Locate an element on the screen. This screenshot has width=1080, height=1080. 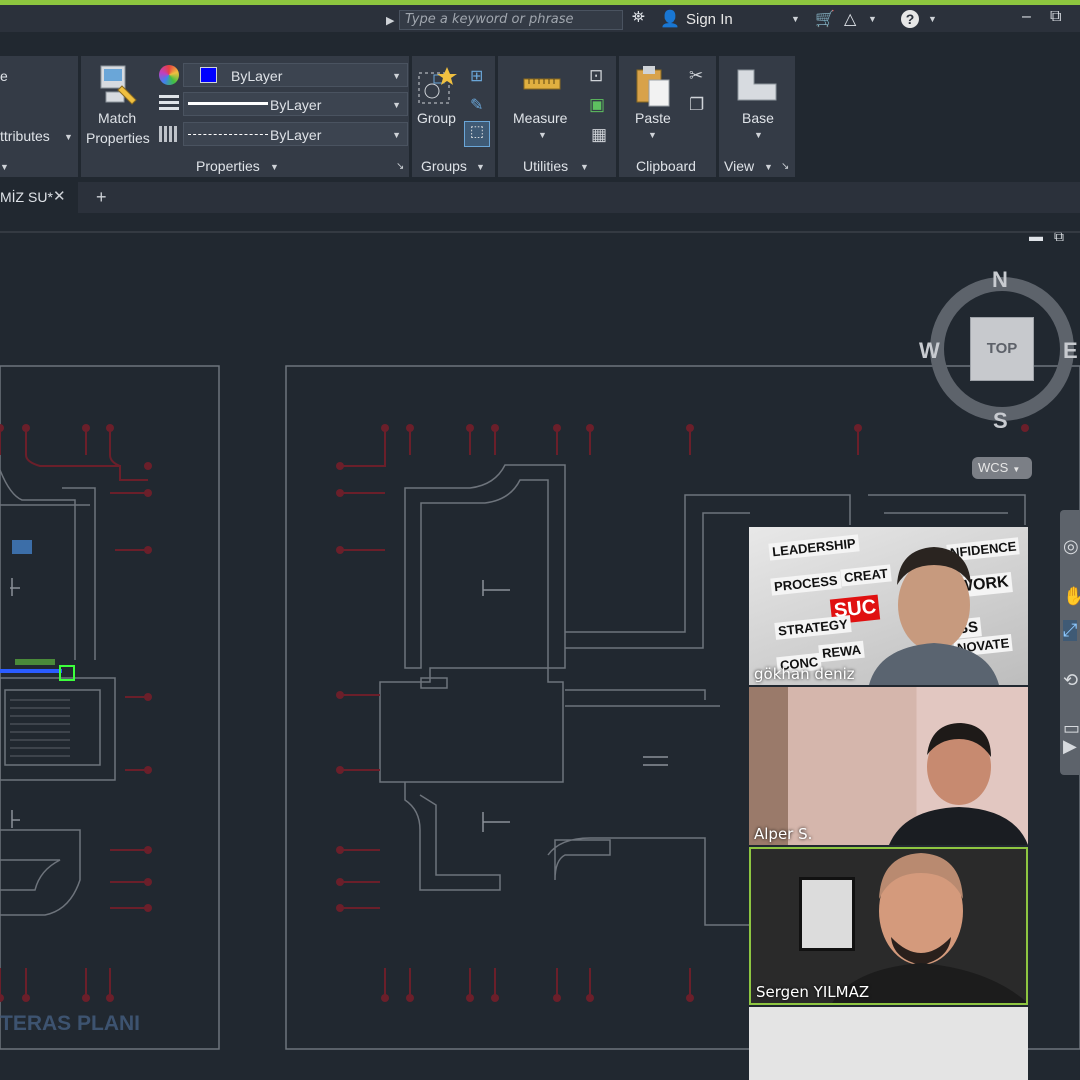
viewcube-top-label: TOP is located at coordinates (1002, 348).